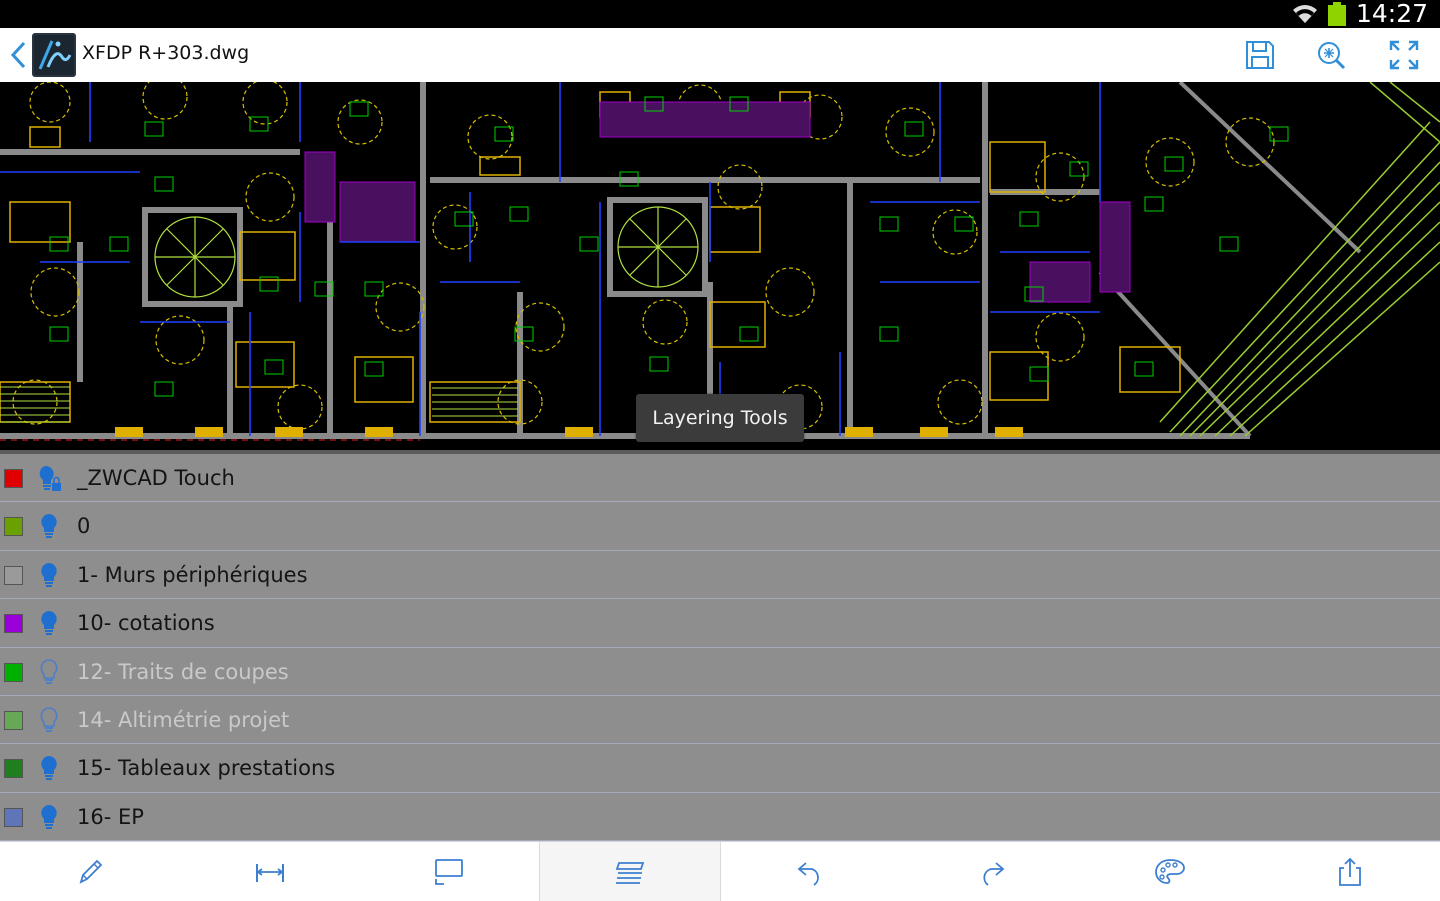 The width and height of the screenshot is (1440, 901). I want to click on color-palette-button, so click(1171, 871).